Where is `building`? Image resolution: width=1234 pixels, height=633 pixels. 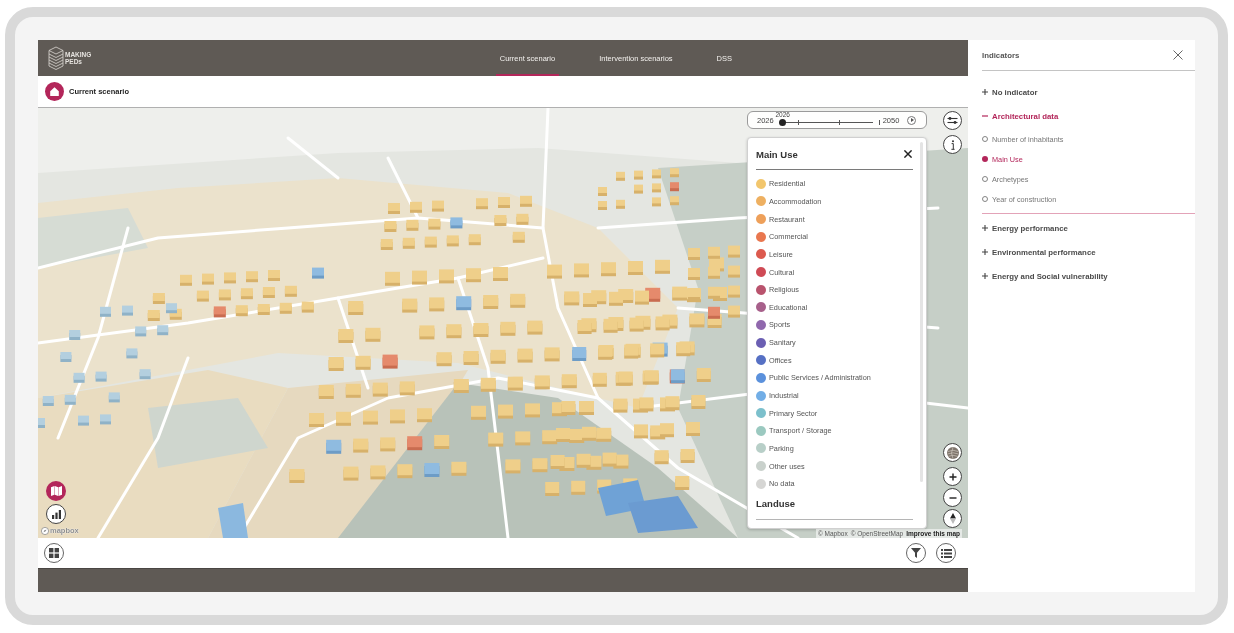
building is located at coordinates (233, 520).